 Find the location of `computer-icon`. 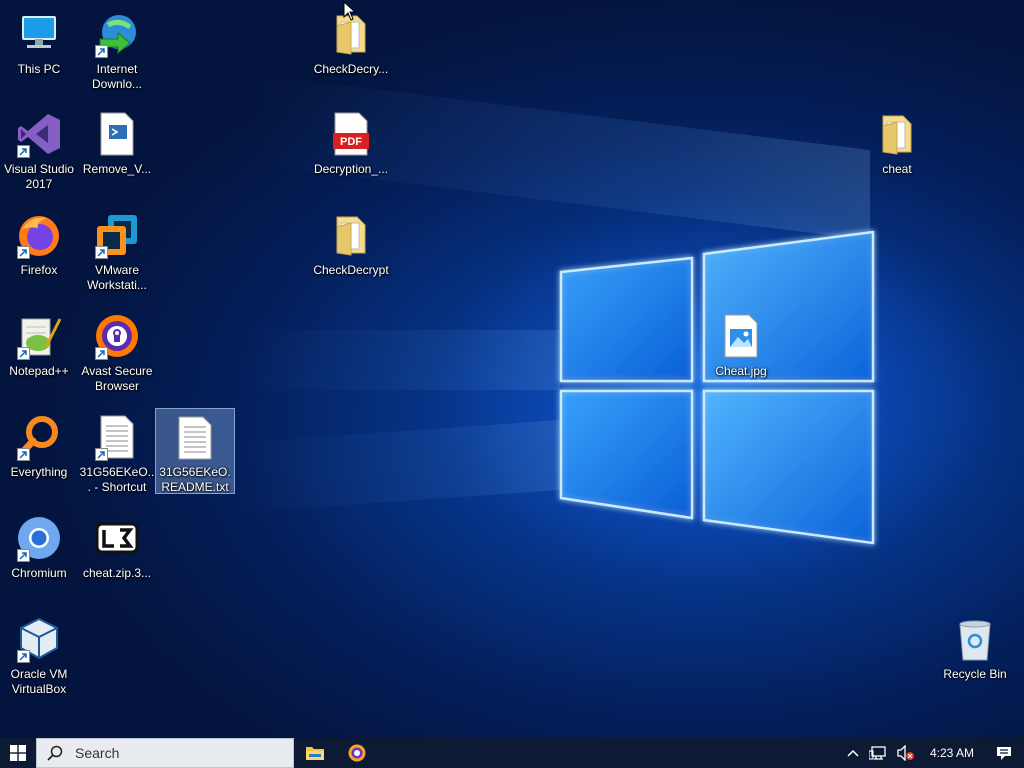

computer-icon is located at coordinates (39, 34).